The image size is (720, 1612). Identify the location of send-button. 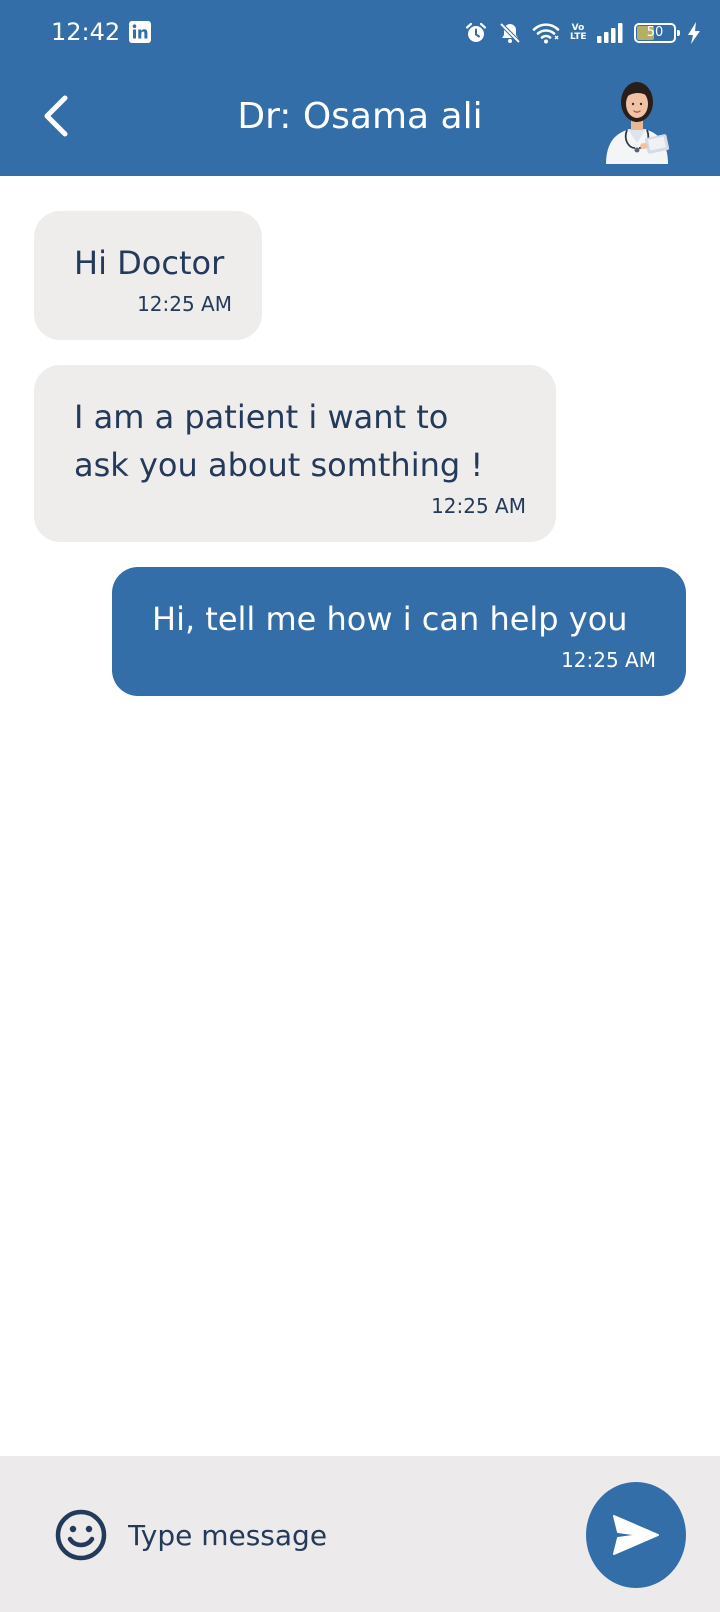
(636, 1535).